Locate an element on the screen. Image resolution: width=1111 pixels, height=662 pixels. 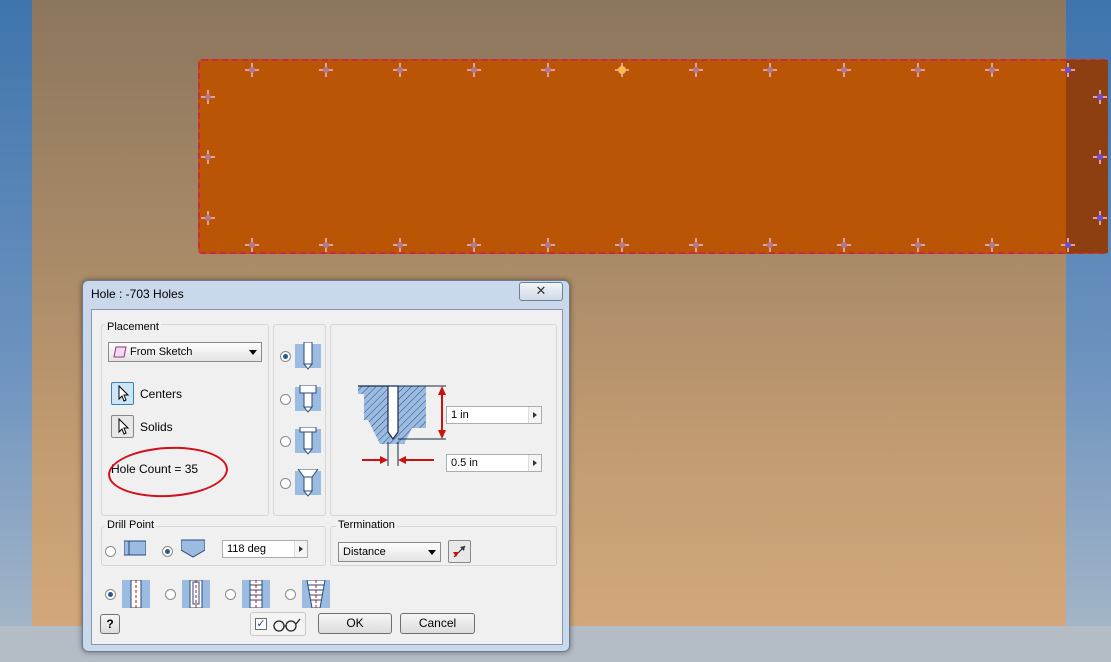
hole-type-counterbore-radio is located at coordinates (285, 399).